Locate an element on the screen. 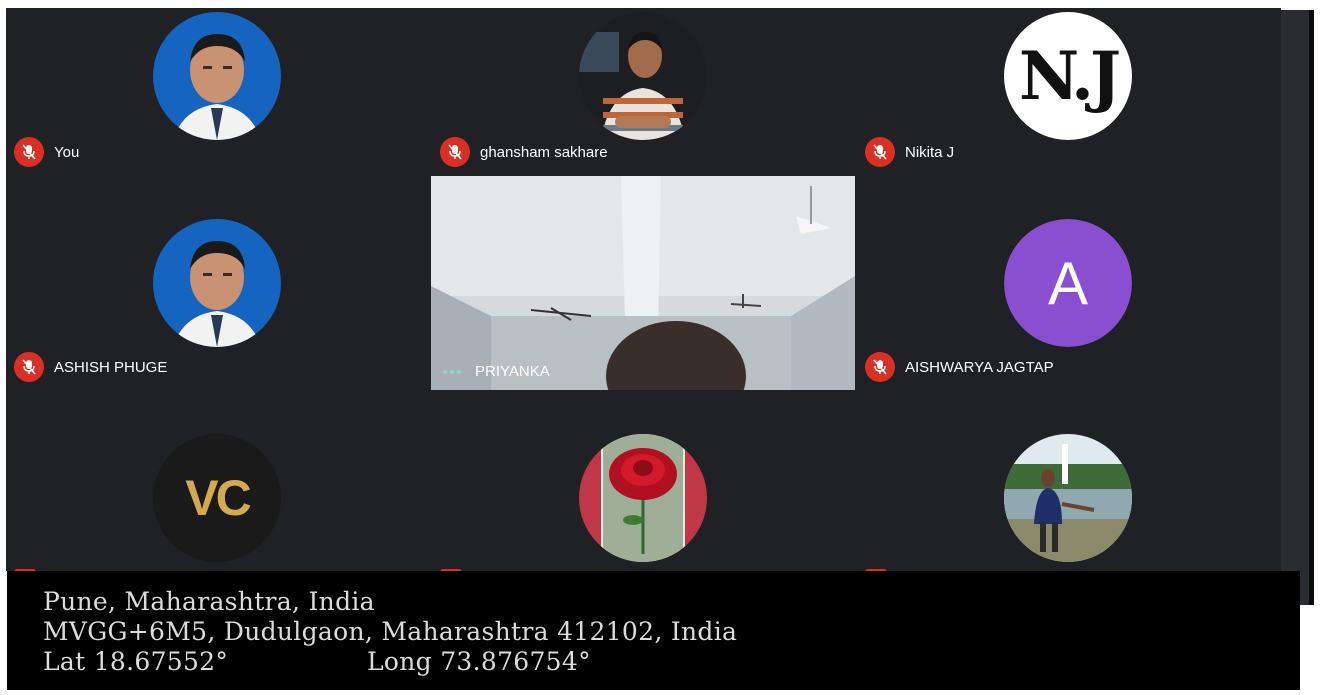 The width and height of the screenshot is (1322, 695). participant-name: You is located at coordinates (67, 152).